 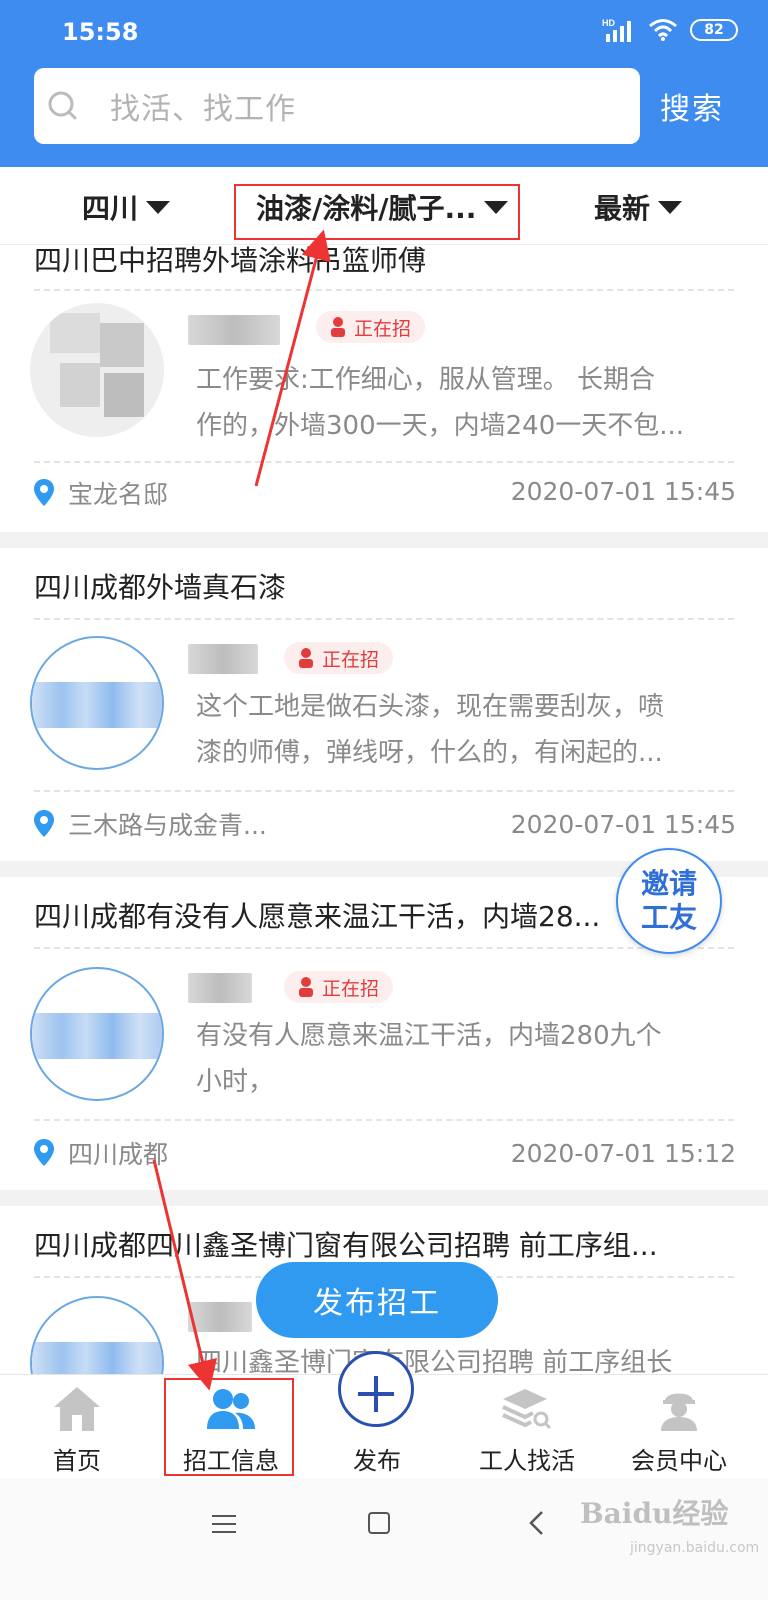 I want to click on baidu-watermark-url: jingyan.baidu.com, so click(x=695, y=1548).